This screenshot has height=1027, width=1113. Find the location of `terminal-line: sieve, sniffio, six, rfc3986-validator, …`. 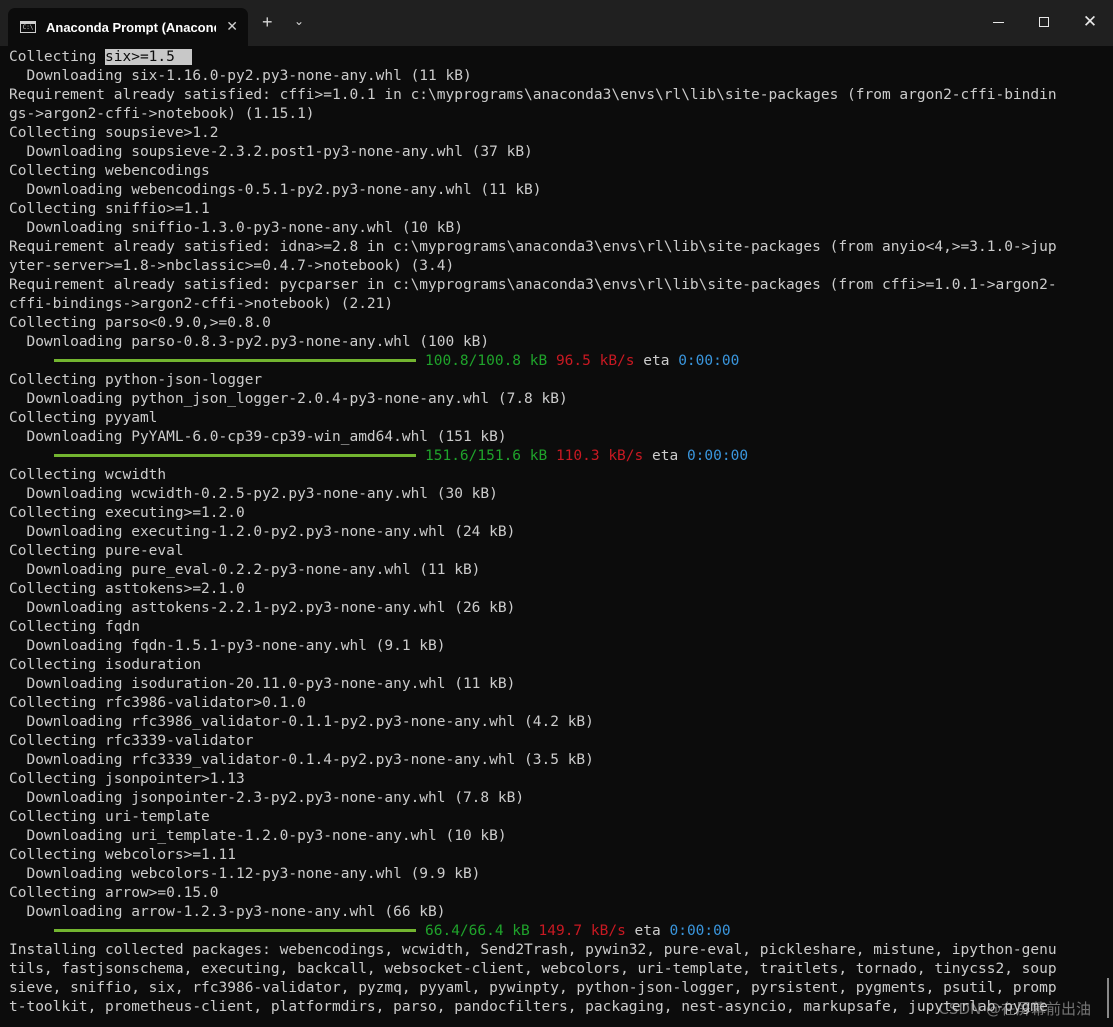

terminal-line: sieve, sniffio, six, rfc3986-validator, … is located at coordinates (533, 988).